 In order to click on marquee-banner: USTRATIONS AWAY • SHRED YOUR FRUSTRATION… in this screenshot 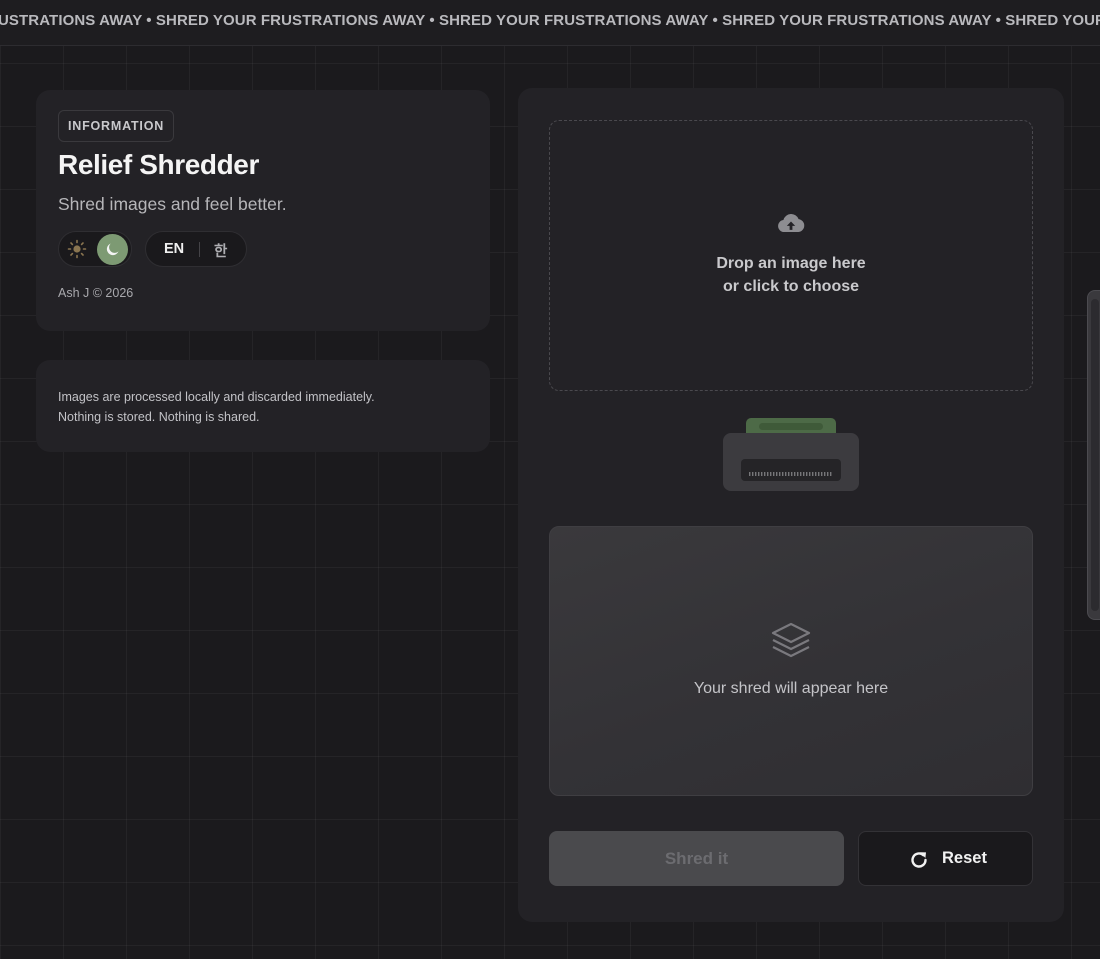, I will do `click(550, 23)`.